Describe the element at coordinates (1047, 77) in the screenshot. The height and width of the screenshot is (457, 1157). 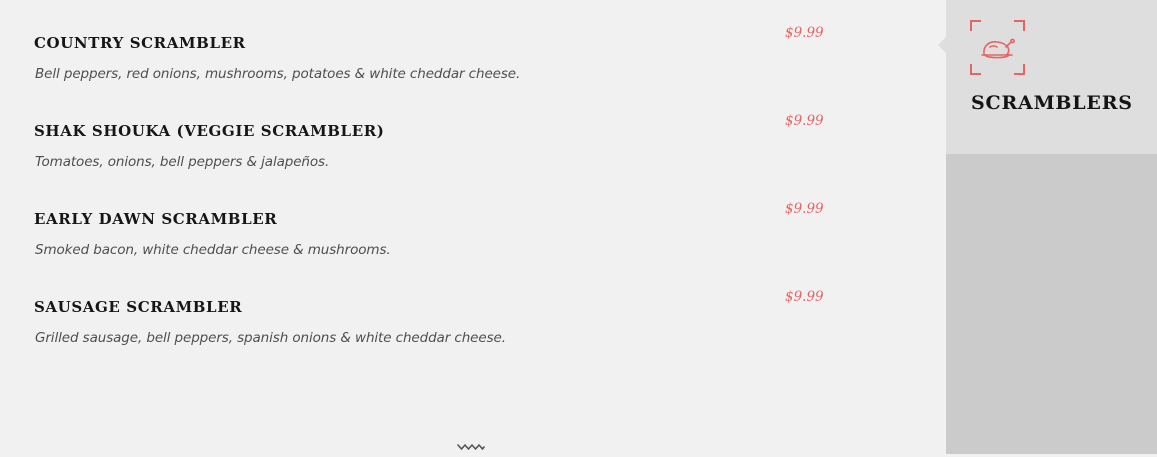
I see `category-tab-scramblers: SCRAMBLERS` at that location.